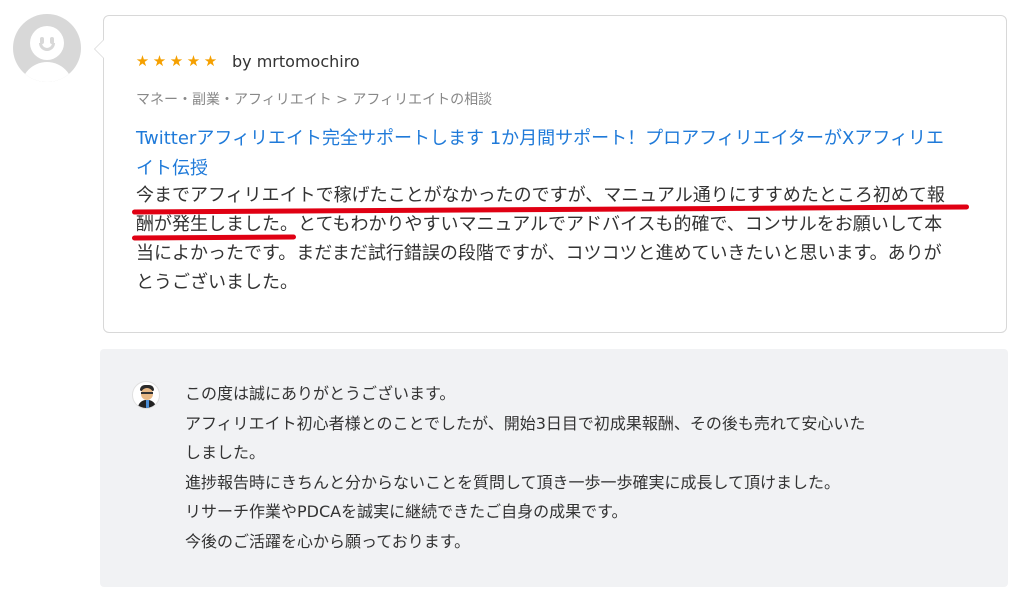  I want to click on avatar-smile, so click(47, 47).